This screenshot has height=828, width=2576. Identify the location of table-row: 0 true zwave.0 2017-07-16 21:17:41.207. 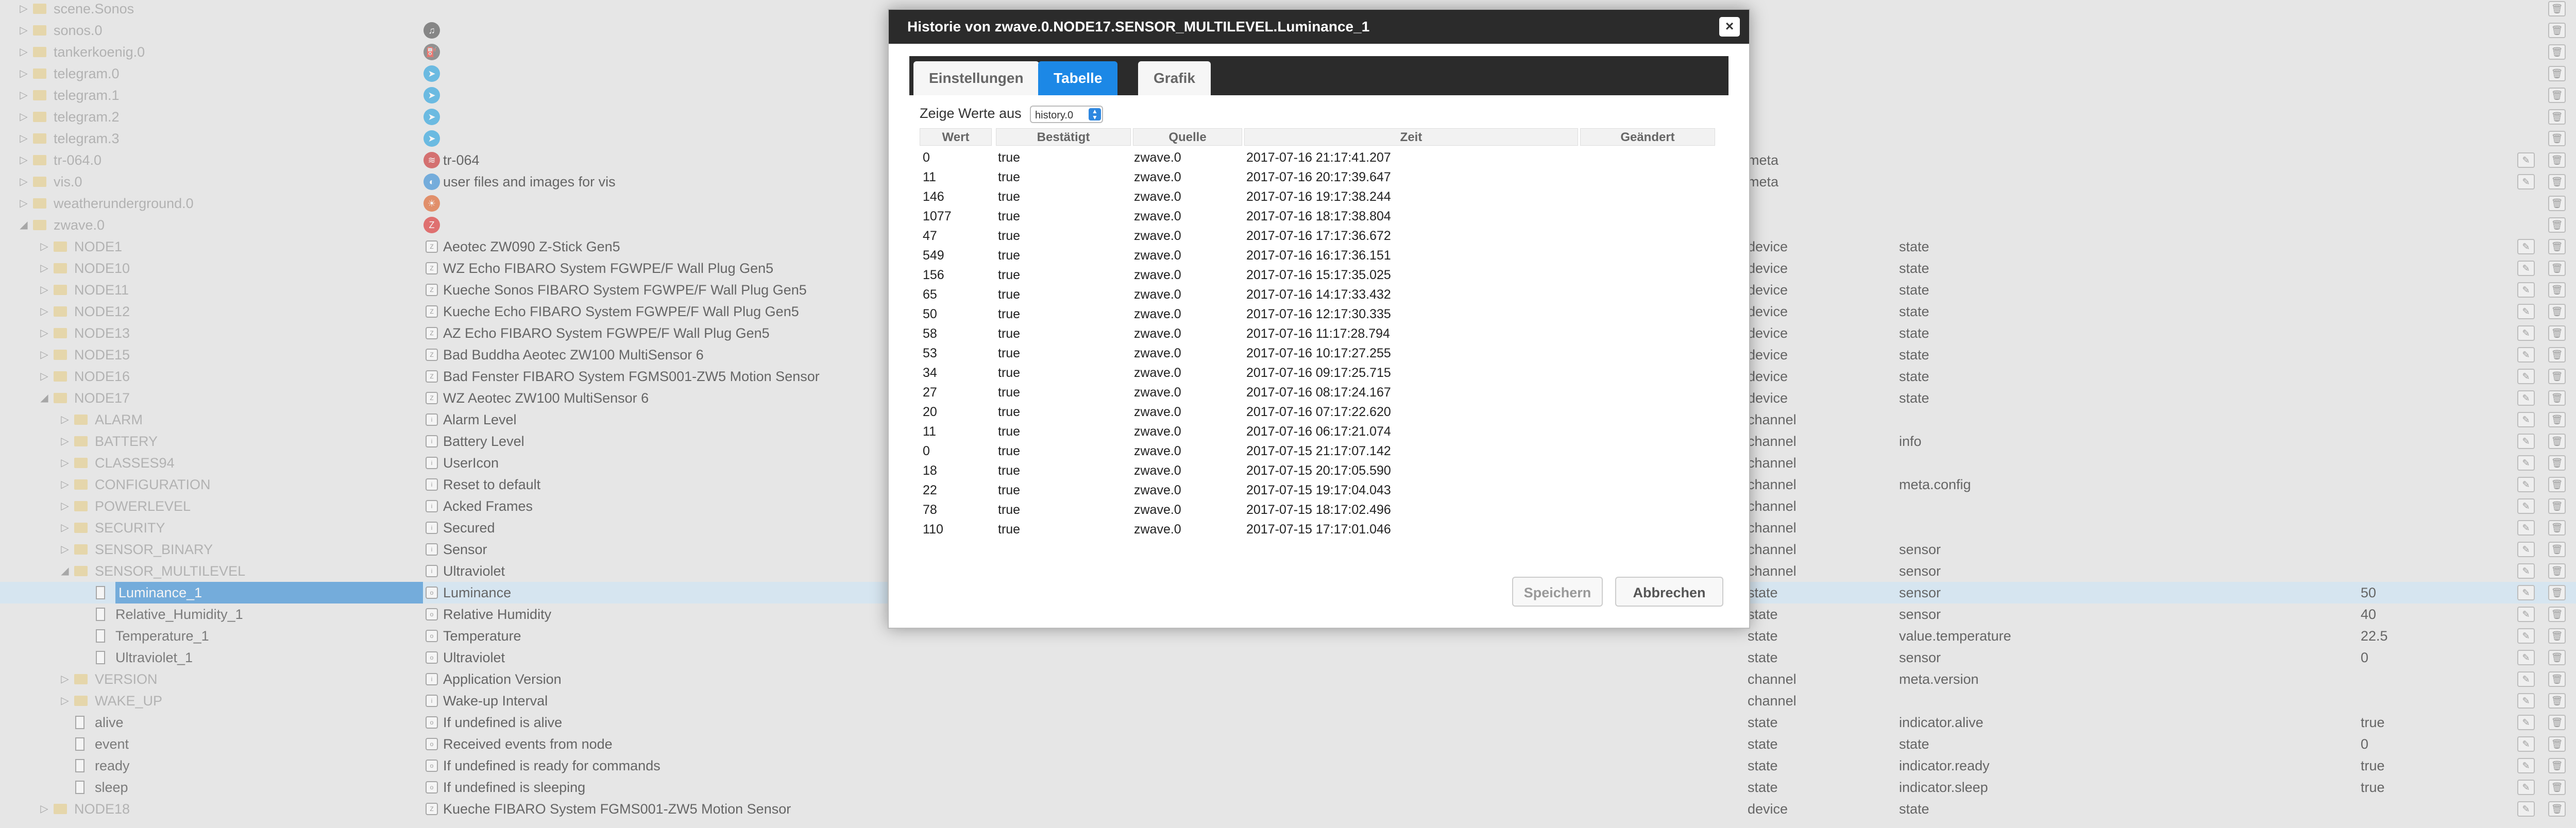
(1319, 158).